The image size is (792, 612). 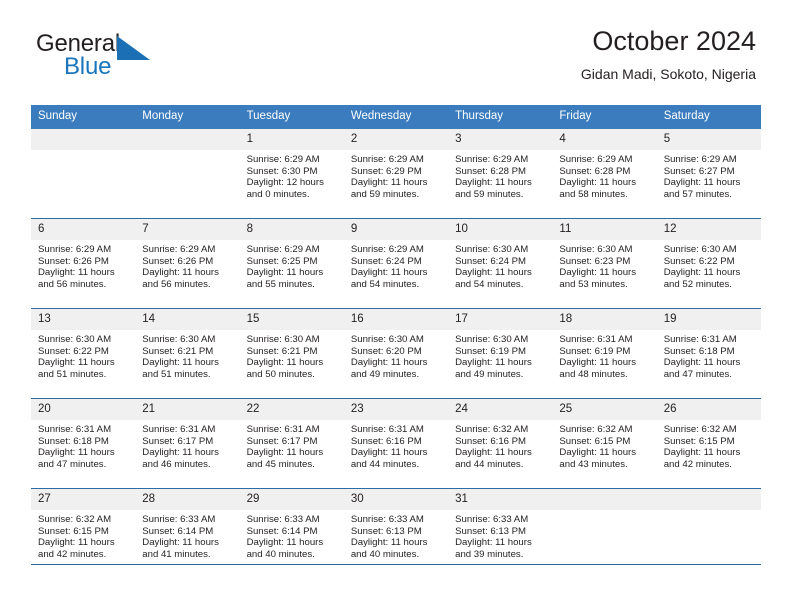 What do you see at coordinates (187, 499) in the screenshot?
I see `day-number: 28` at bounding box center [187, 499].